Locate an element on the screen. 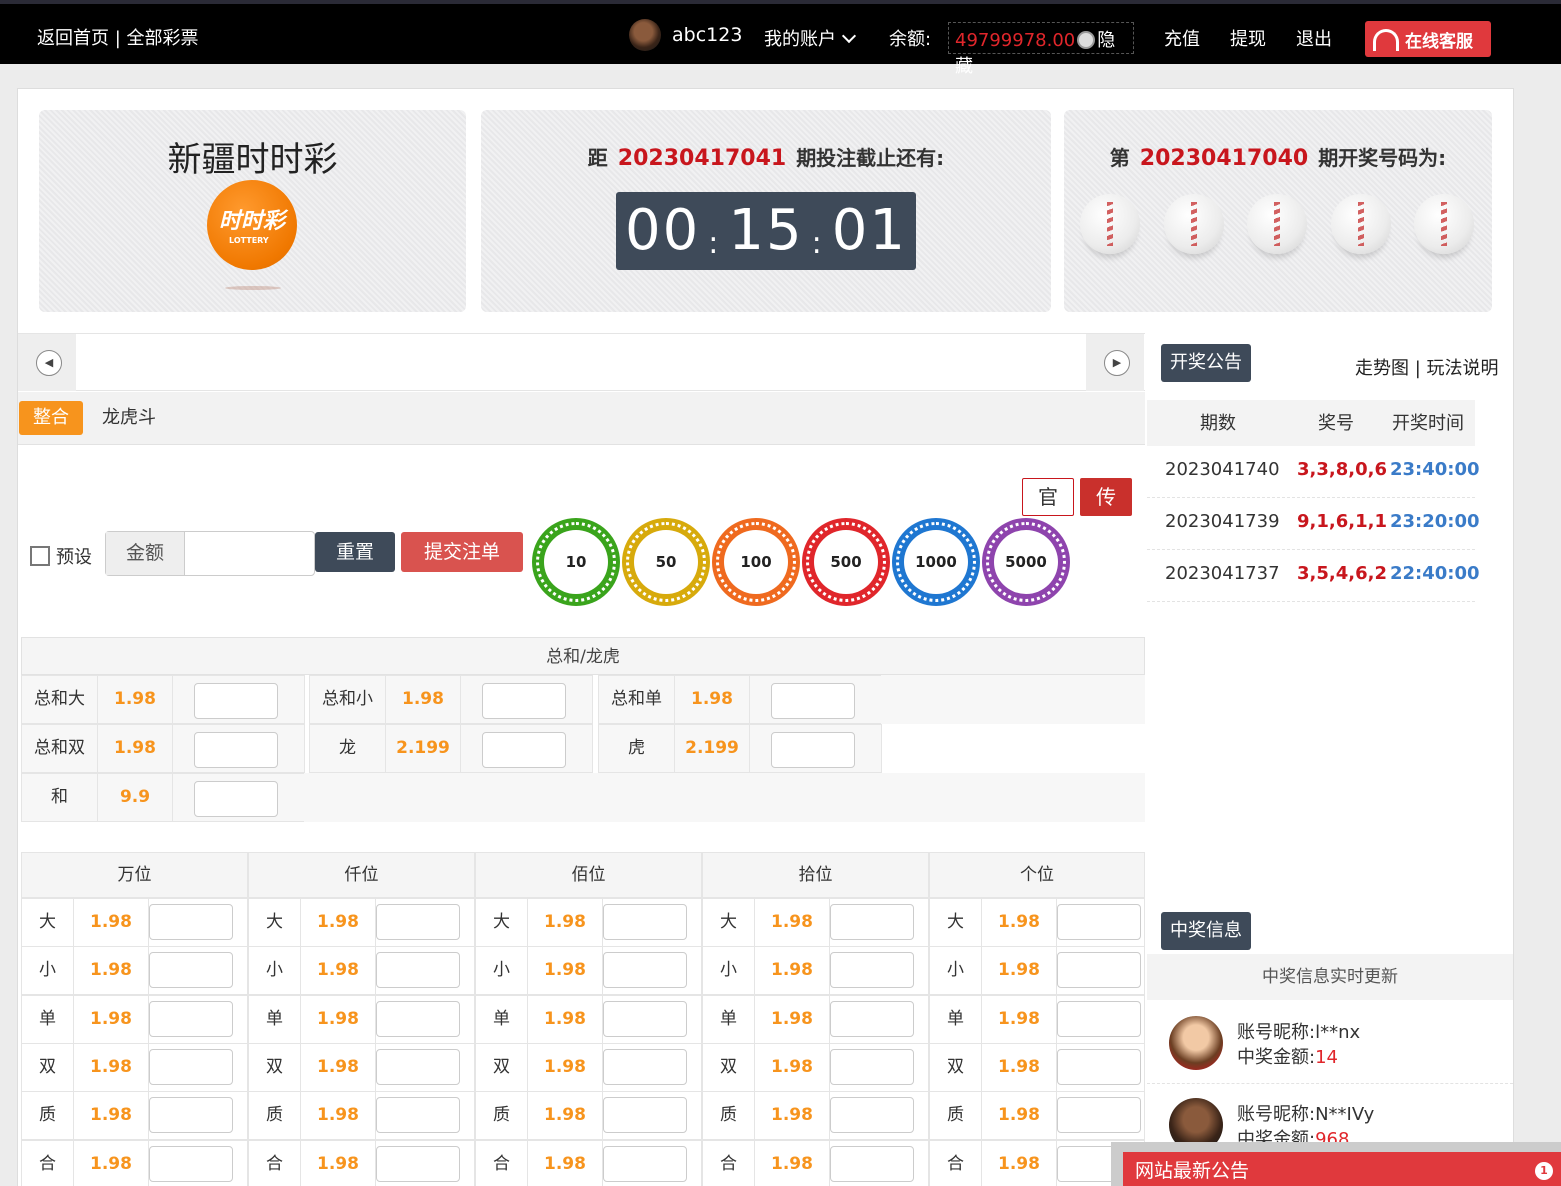  draw-announcement-button: 开奖公告 is located at coordinates (1206, 363).